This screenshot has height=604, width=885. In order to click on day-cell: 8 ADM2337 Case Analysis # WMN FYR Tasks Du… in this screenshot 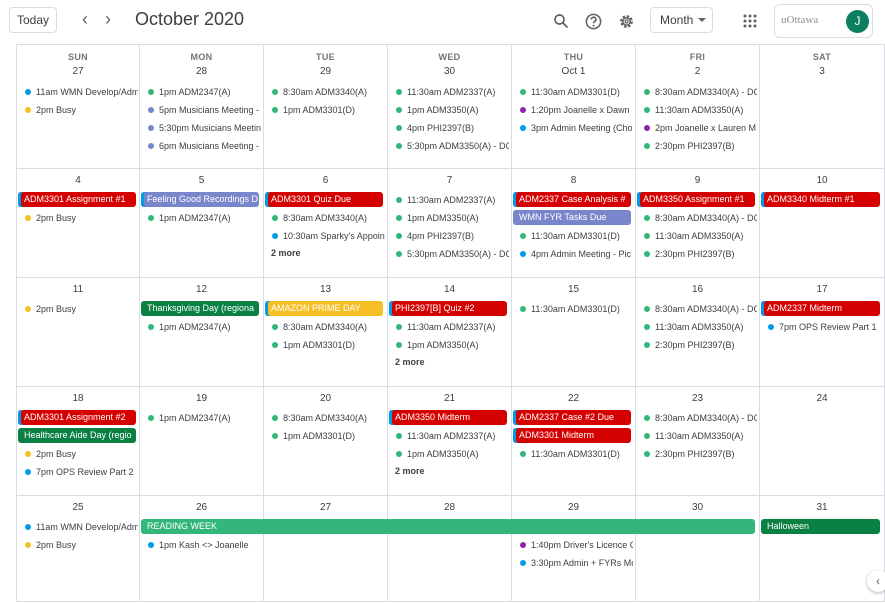, I will do `click(574, 223)`.